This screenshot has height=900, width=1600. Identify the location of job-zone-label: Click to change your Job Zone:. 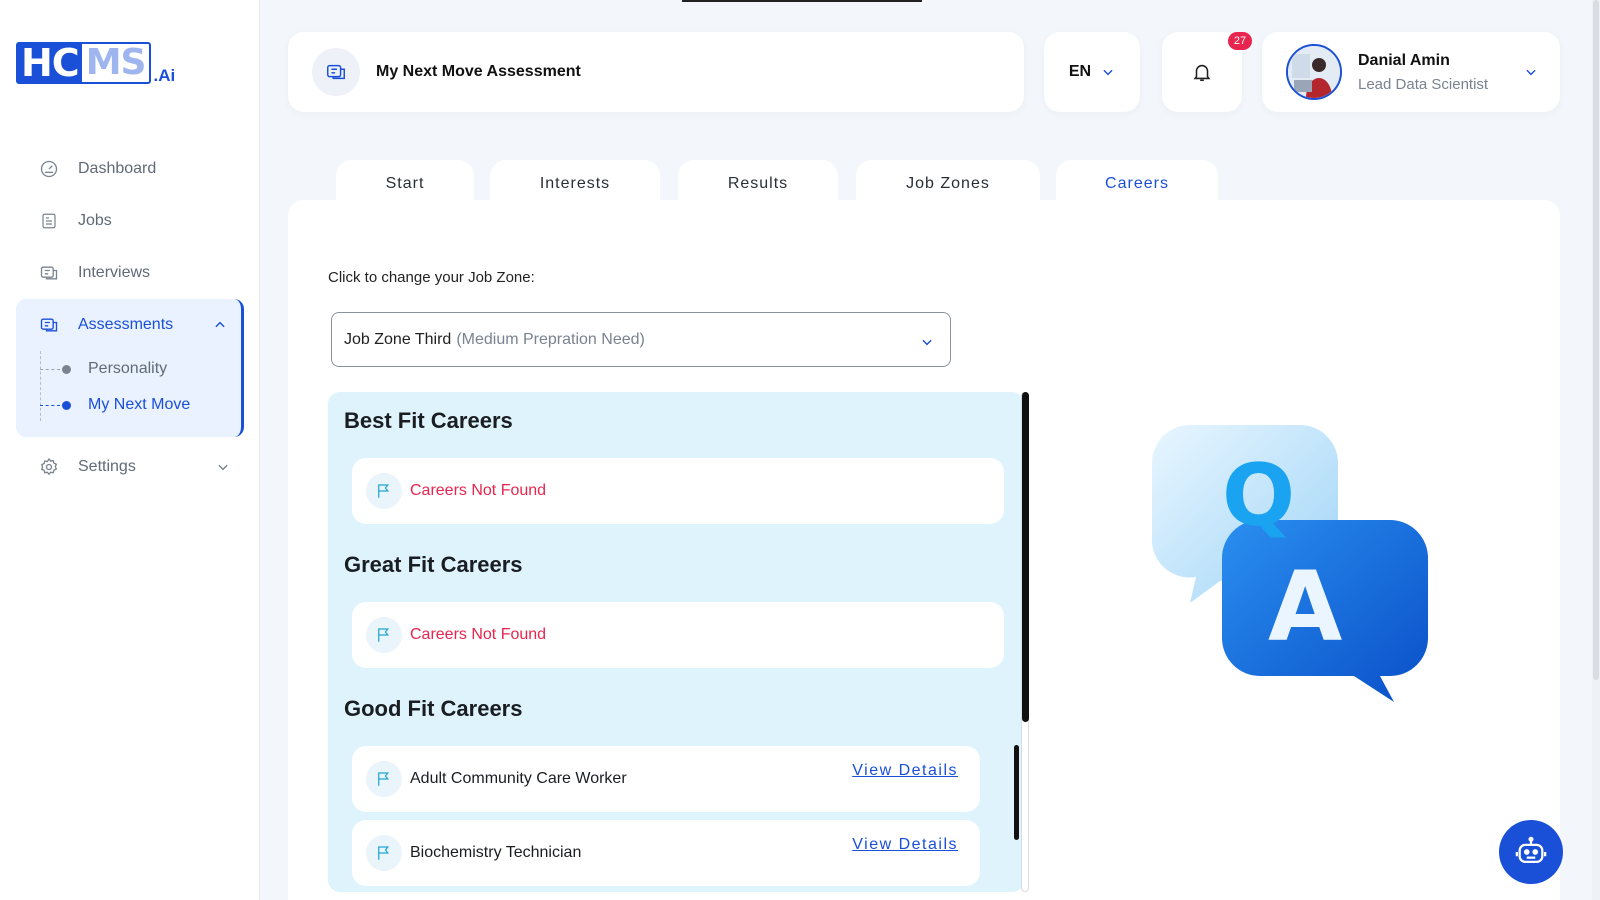
(431, 277).